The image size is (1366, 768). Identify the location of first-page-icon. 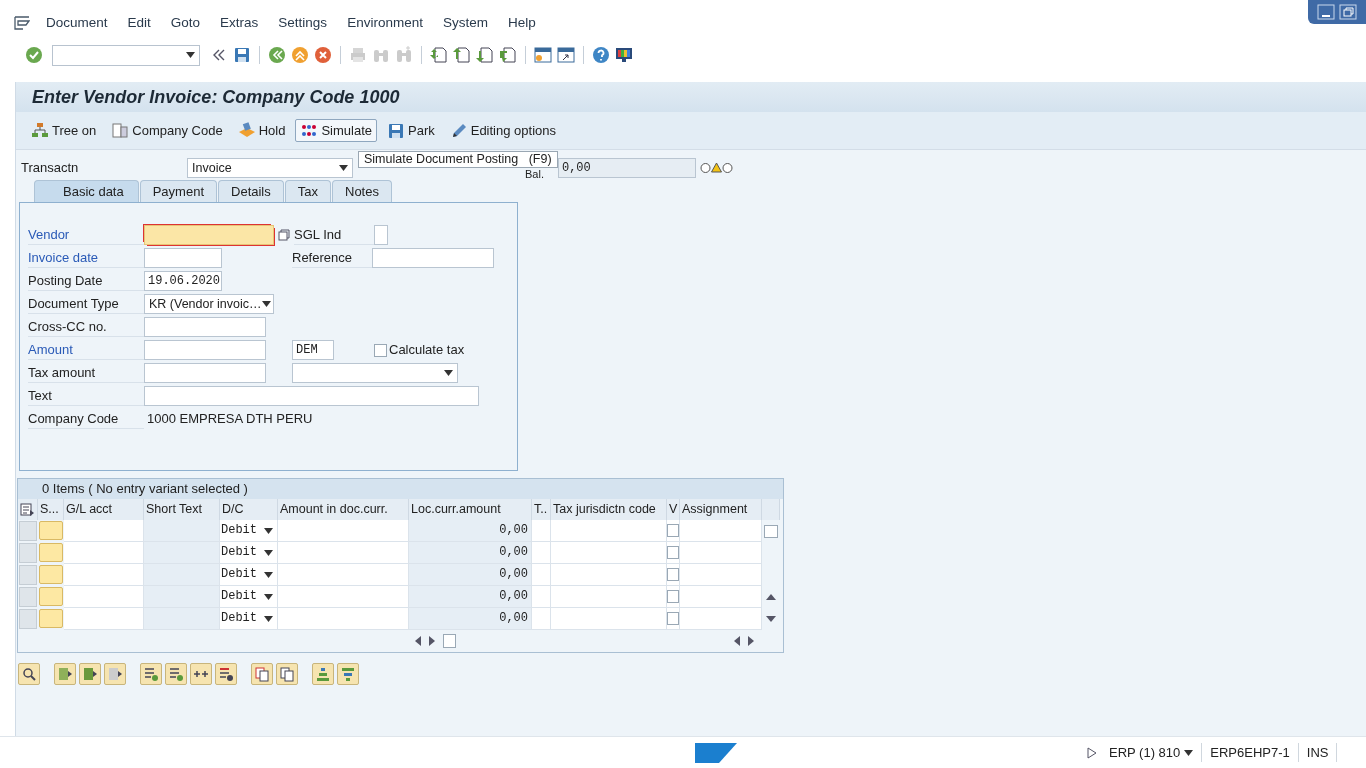
(439, 55).